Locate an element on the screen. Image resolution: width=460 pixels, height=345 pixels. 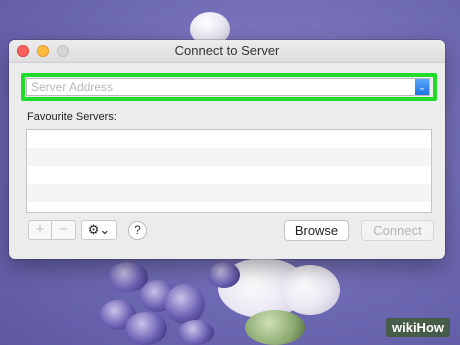
add-server-button: + is located at coordinates (40, 230).